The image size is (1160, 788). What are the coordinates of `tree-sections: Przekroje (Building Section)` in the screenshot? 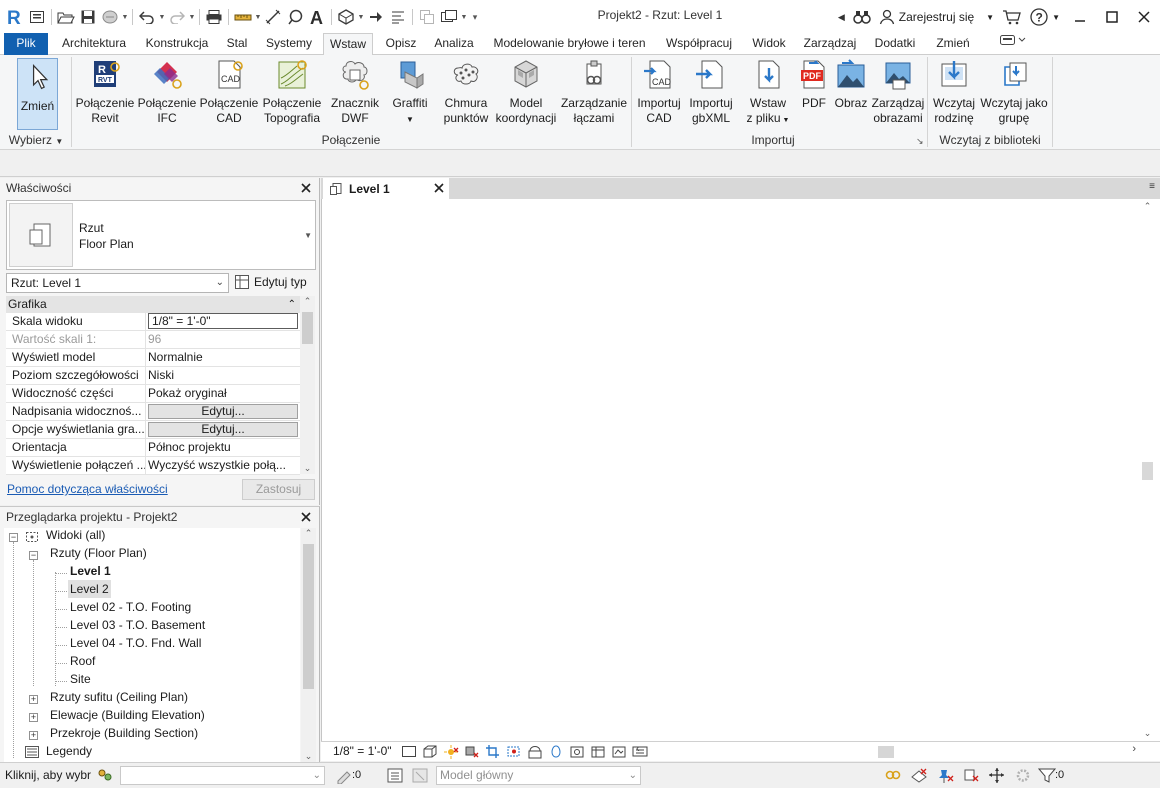 It's located at (124, 733).